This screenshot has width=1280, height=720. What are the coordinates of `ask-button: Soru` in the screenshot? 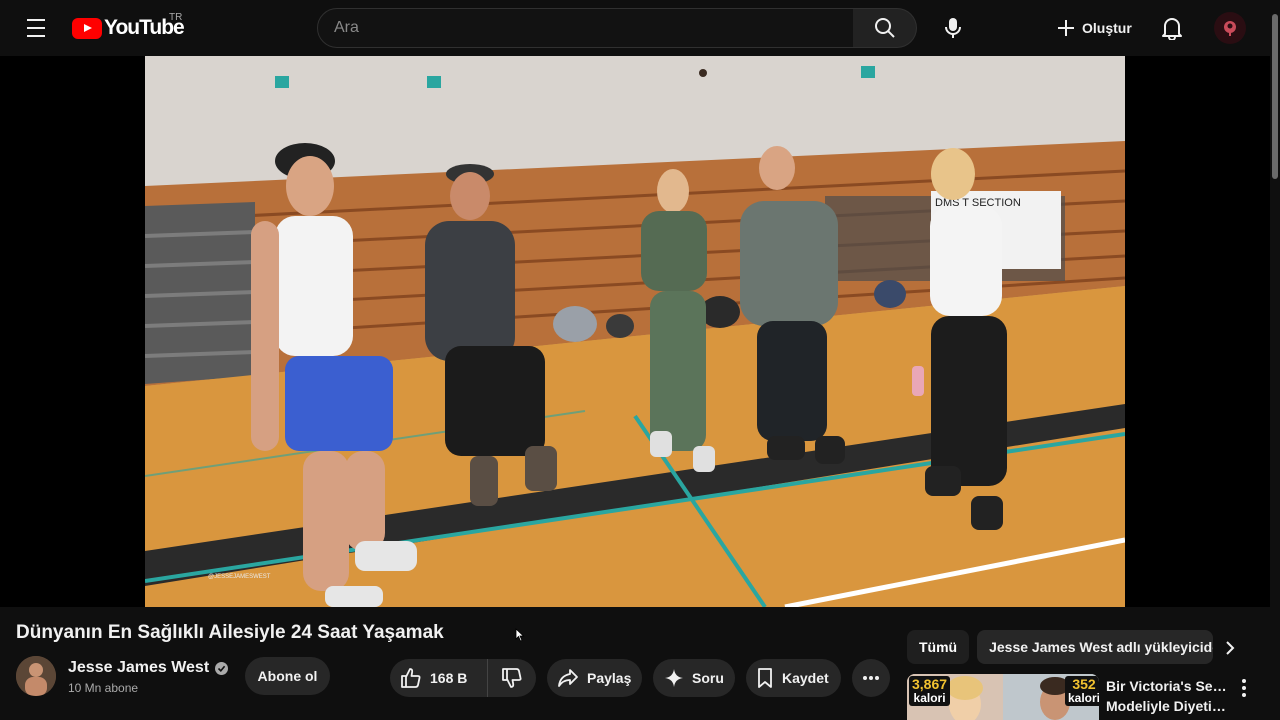 It's located at (694, 678).